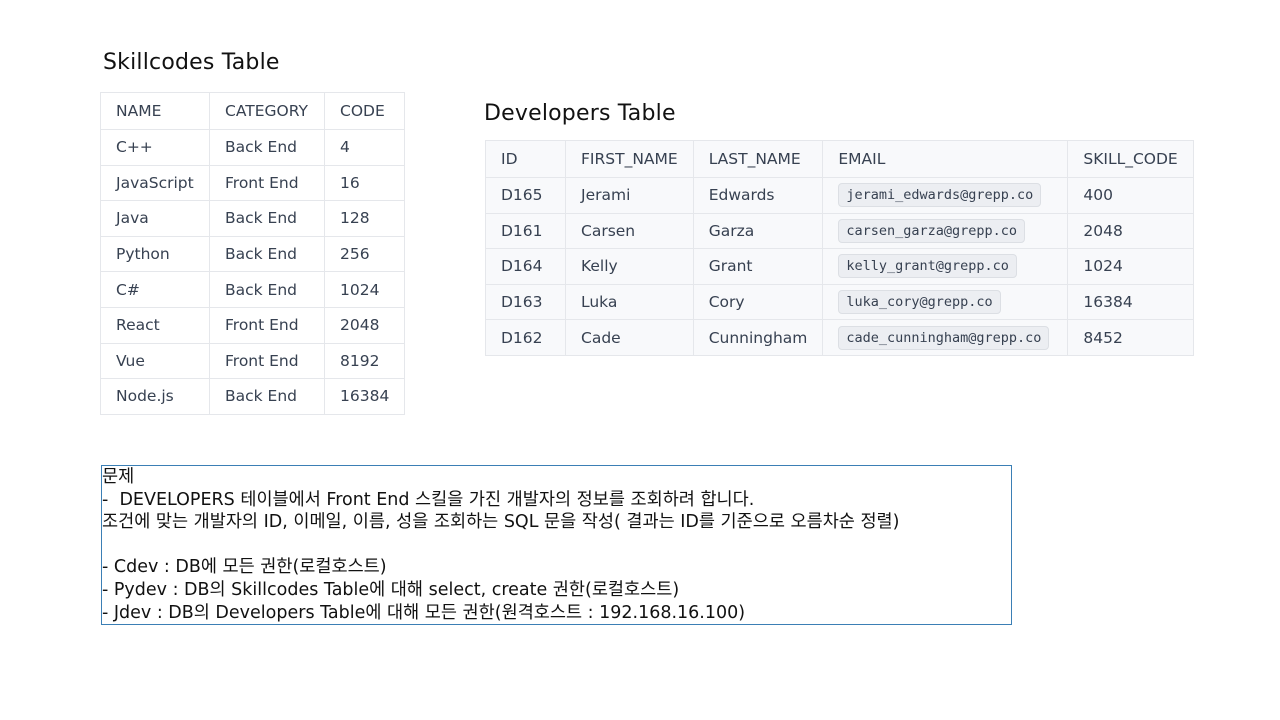 The height and width of the screenshot is (720, 1280). Describe the element at coordinates (932, 230) in the screenshot. I see `email-code: carsen_garza@grepp.co` at that location.